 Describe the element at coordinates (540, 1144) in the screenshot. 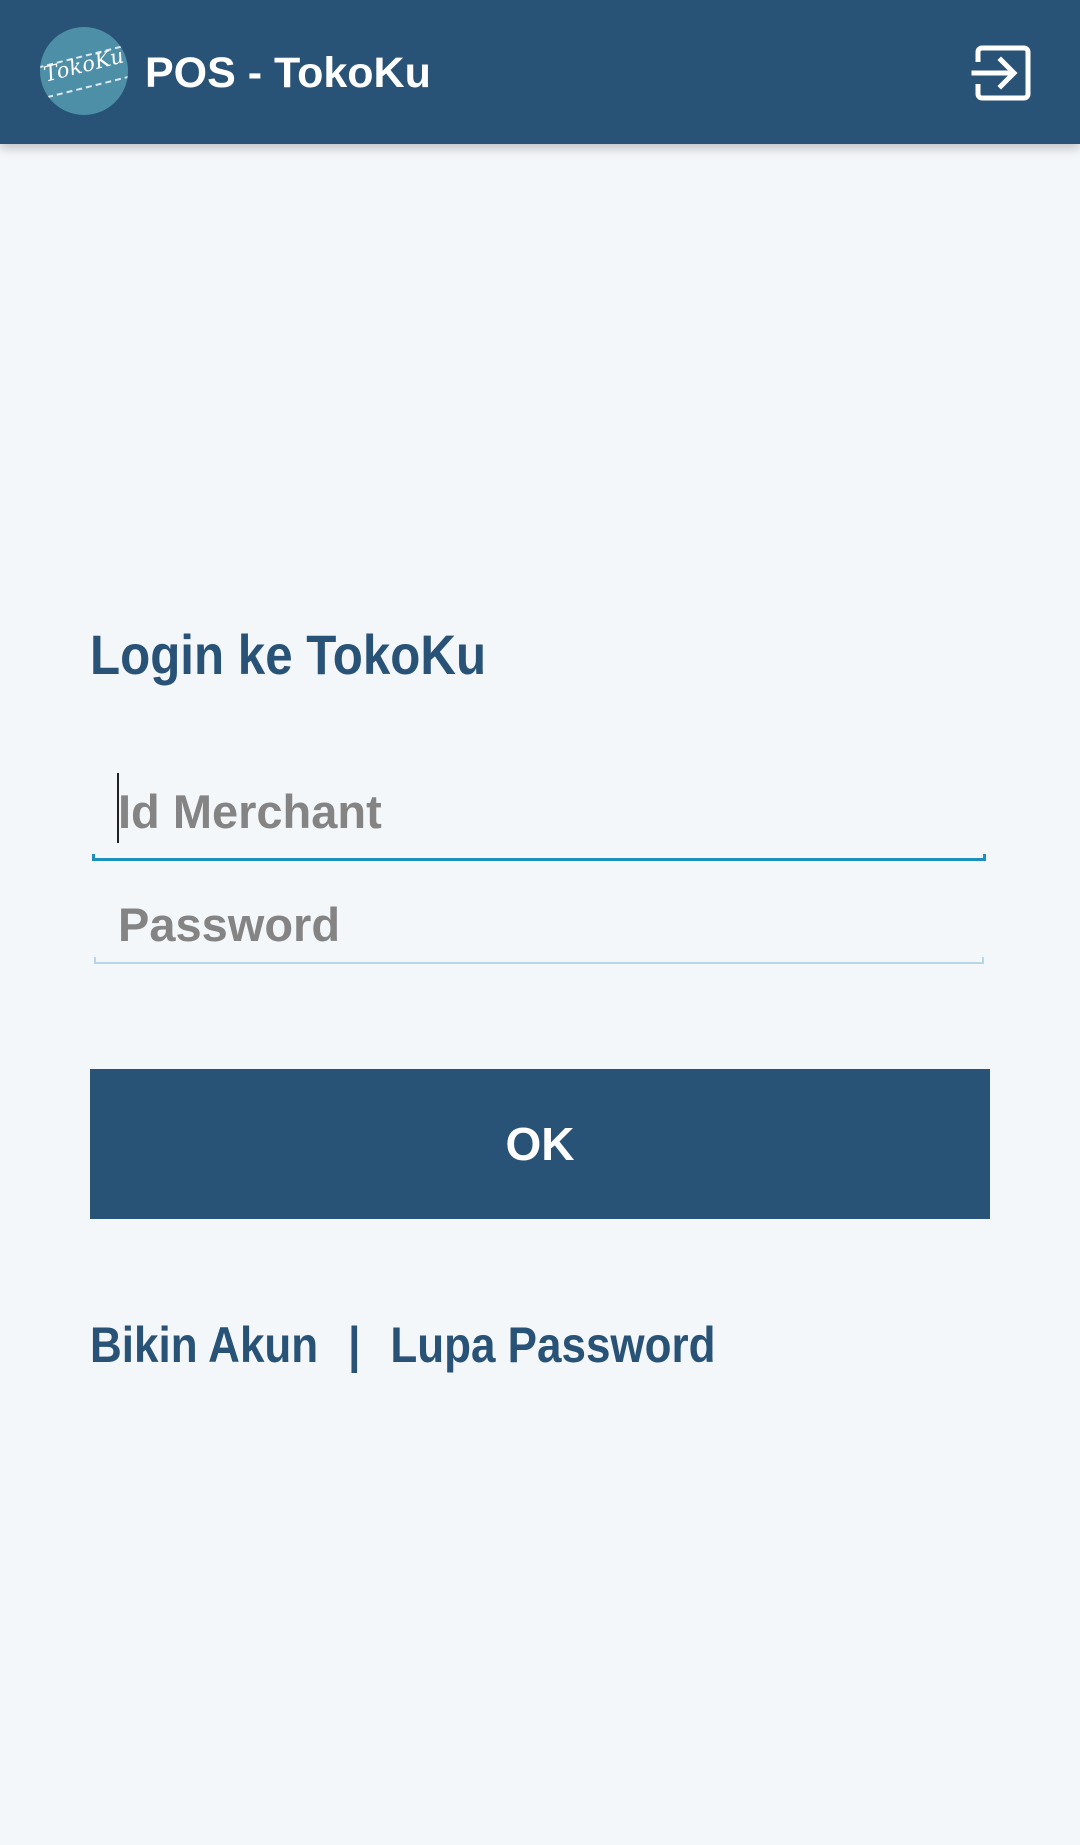

I see `ok-button: OK` at that location.